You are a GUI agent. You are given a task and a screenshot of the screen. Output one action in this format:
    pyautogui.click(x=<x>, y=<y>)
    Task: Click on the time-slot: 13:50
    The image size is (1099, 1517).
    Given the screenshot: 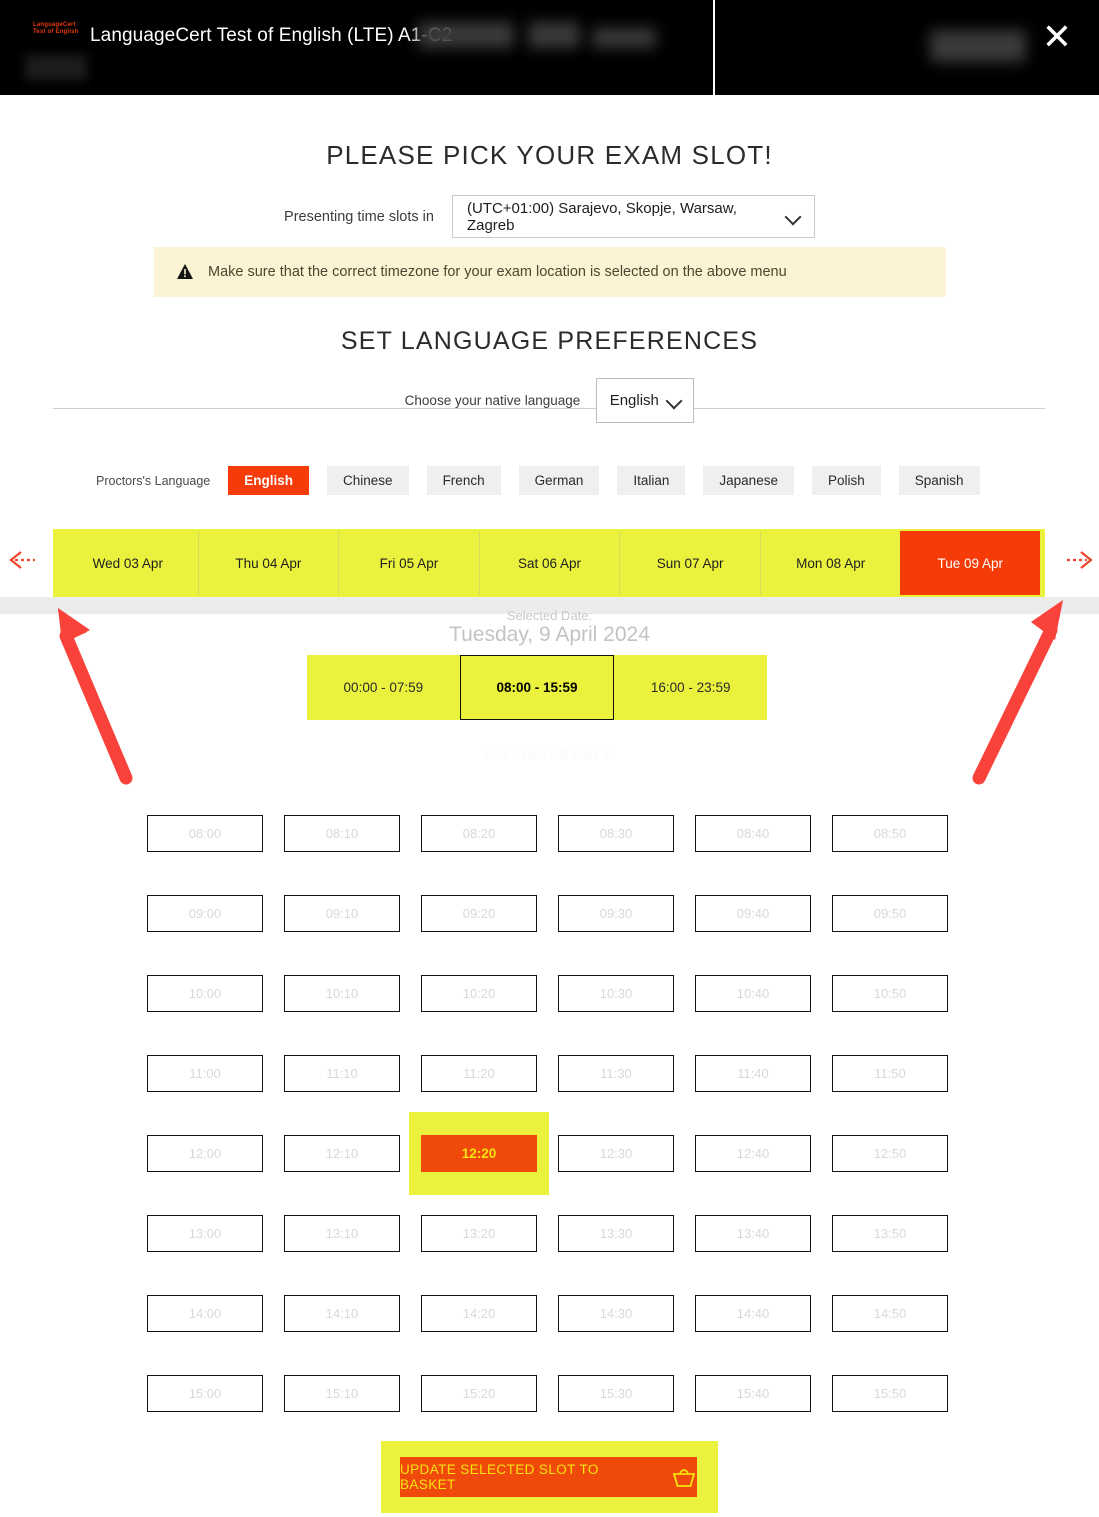 What is the action you would take?
    pyautogui.click(x=890, y=1233)
    